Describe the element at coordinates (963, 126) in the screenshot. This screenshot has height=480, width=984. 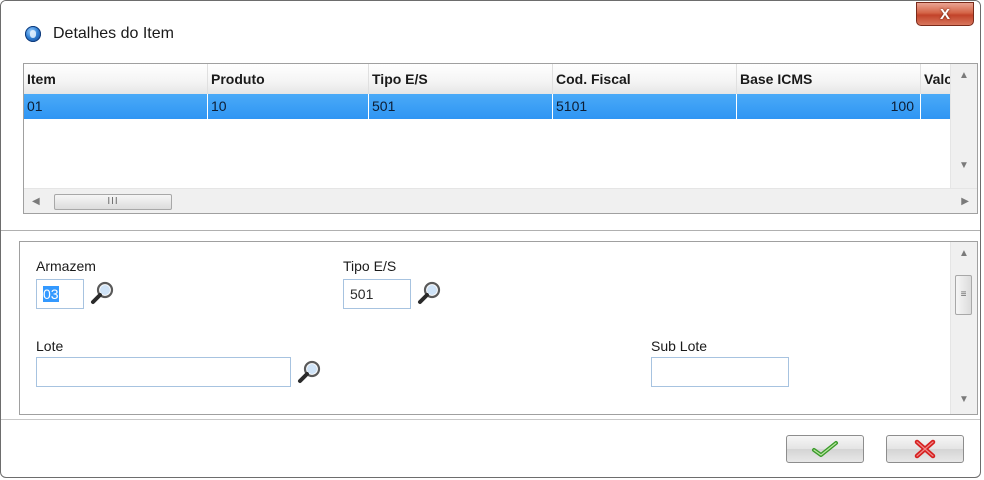
I see `grid-vertical-scrollbar: ▲ ▼` at that location.